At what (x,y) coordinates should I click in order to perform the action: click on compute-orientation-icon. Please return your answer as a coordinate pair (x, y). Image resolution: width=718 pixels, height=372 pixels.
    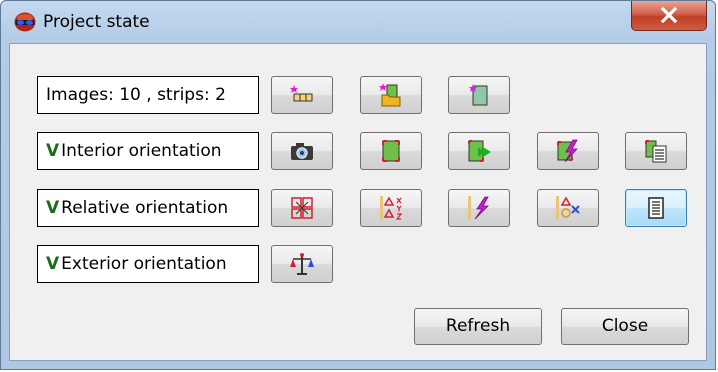
    Looking at the image, I should click on (567, 151).